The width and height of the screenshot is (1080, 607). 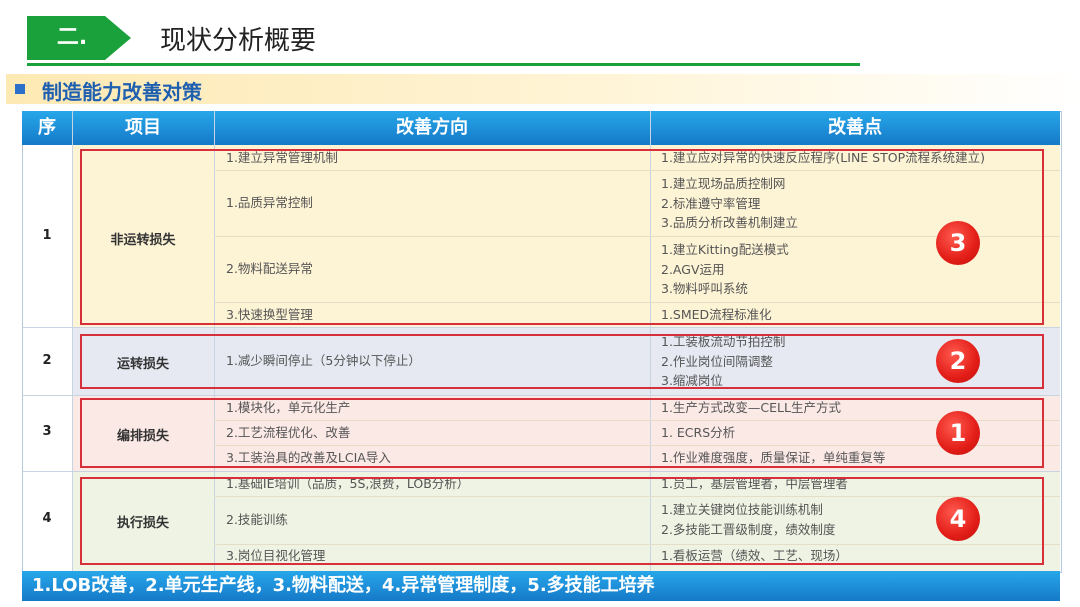 What do you see at coordinates (343, 585) in the screenshot?
I see `summary-text: 1.LOB改善，2.单元生产线，3.物料配送，4.异常管理制度，5.多技能工培养` at bounding box center [343, 585].